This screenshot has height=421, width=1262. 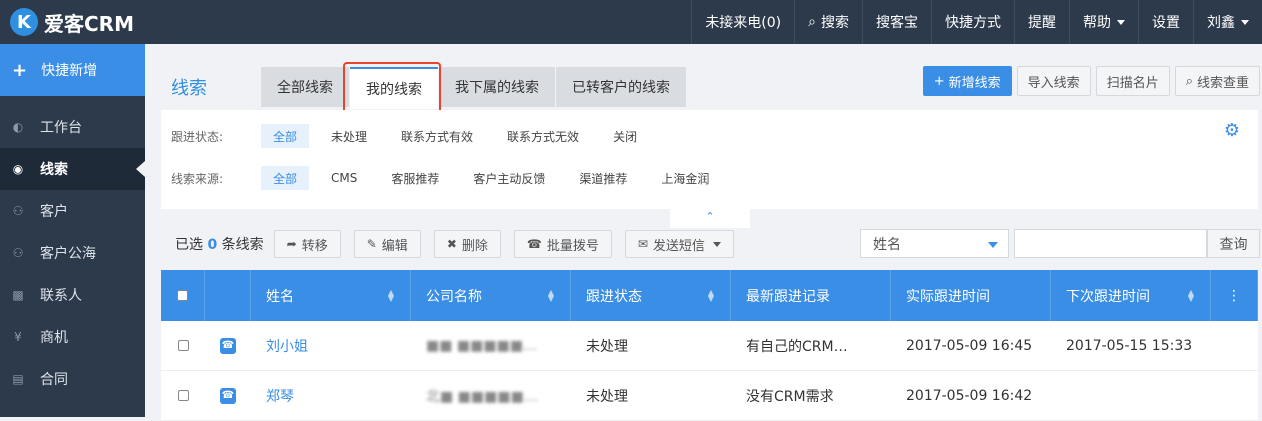 What do you see at coordinates (54, 380) in the screenshot?
I see `sidebar-item-label: 合同` at bounding box center [54, 380].